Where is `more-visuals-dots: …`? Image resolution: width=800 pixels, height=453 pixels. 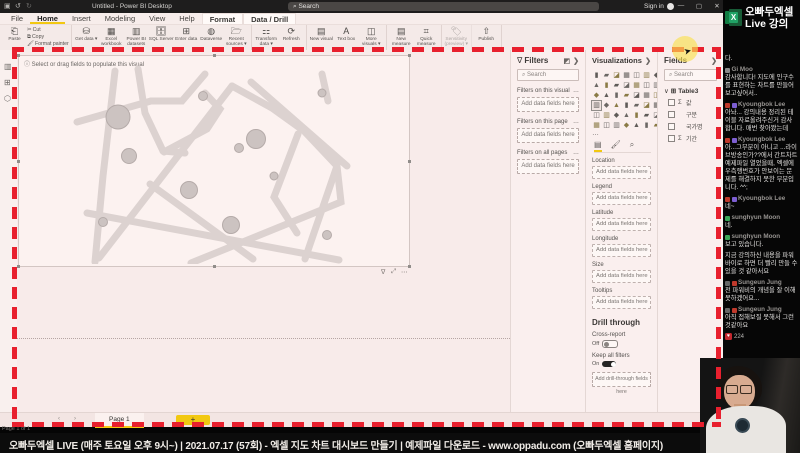
more-visuals-dots: … is located at coordinates (621, 133).